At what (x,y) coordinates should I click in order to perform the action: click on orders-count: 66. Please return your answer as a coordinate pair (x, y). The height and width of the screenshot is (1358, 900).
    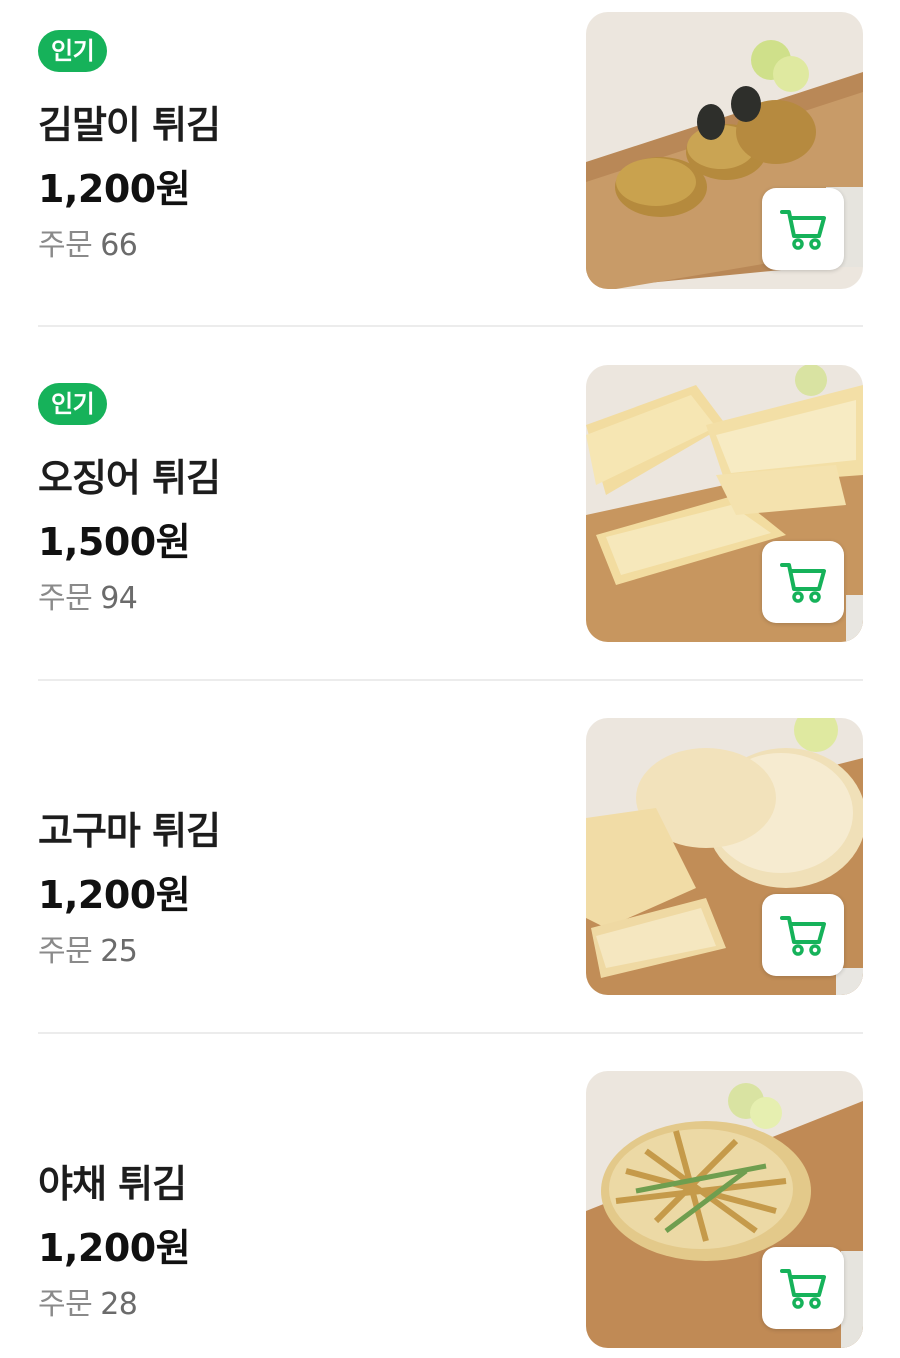
    Looking at the image, I should click on (119, 245).